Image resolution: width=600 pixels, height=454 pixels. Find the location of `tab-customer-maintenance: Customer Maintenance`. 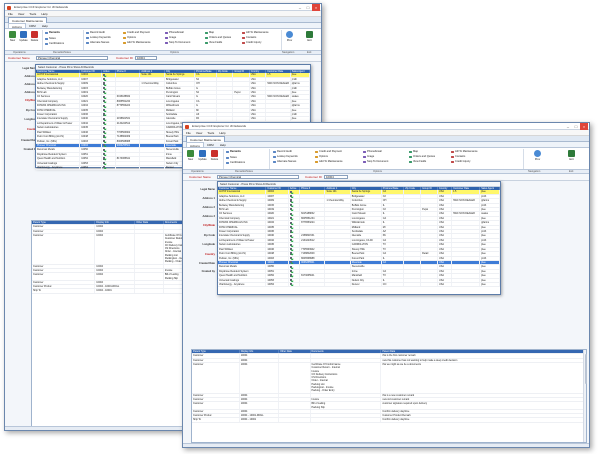

tab-customer-maintenance: Customer Maintenance is located at coordinates (28, 20).